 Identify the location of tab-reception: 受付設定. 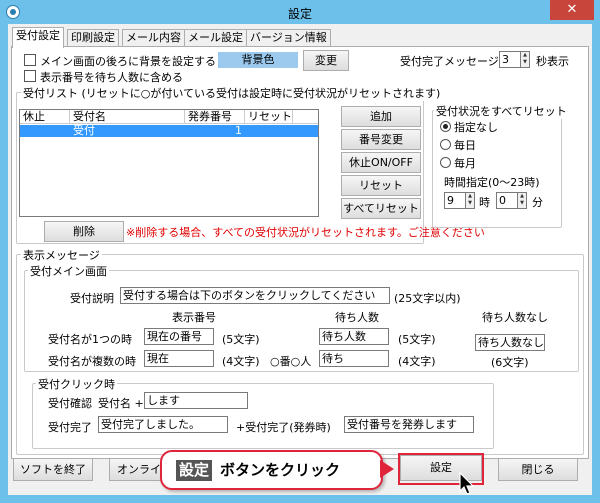
(38, 37).